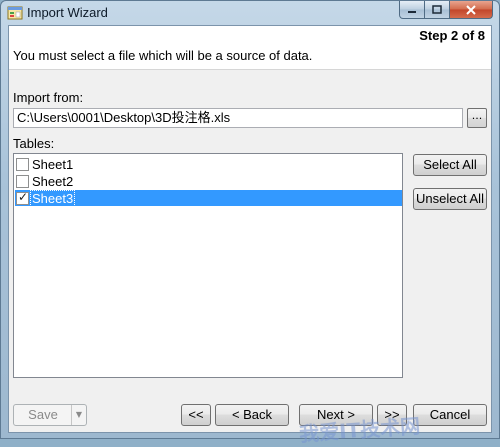 Image resolution: width=500 pixels, height=447 pixels. I want to click on back-button: < Back, so click(252, 415).